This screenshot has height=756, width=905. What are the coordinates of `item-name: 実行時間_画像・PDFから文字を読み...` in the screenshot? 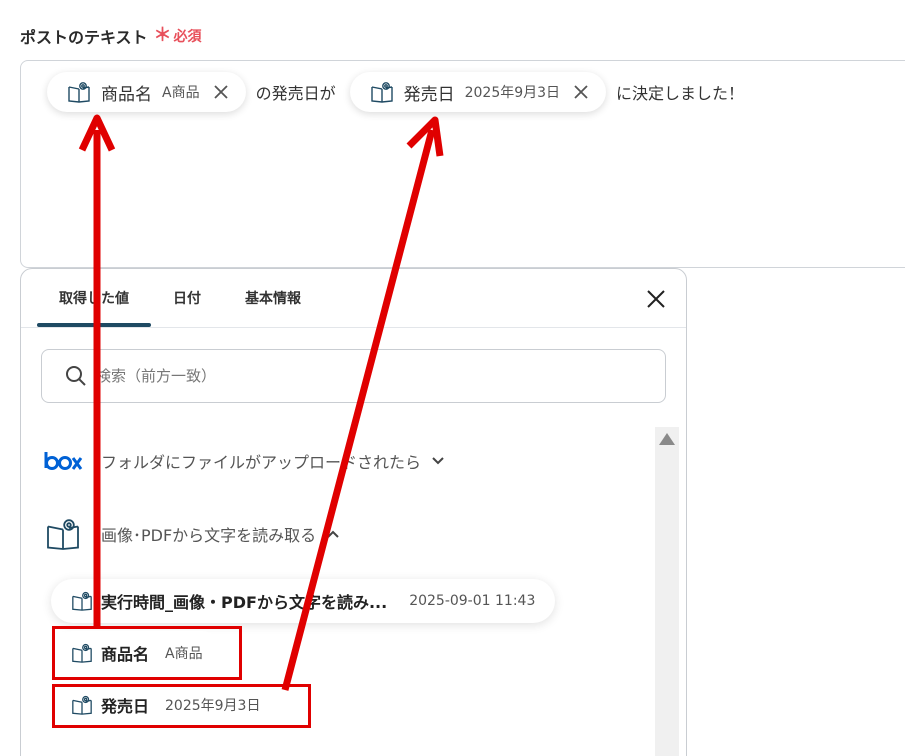 It's located at (244, 602).